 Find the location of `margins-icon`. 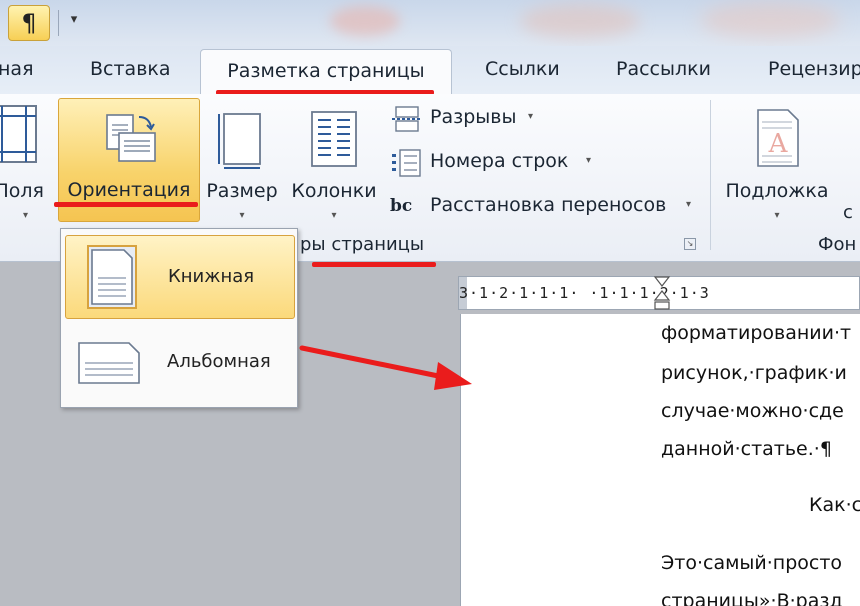

margins-icon is located at coordinates (18, 134).